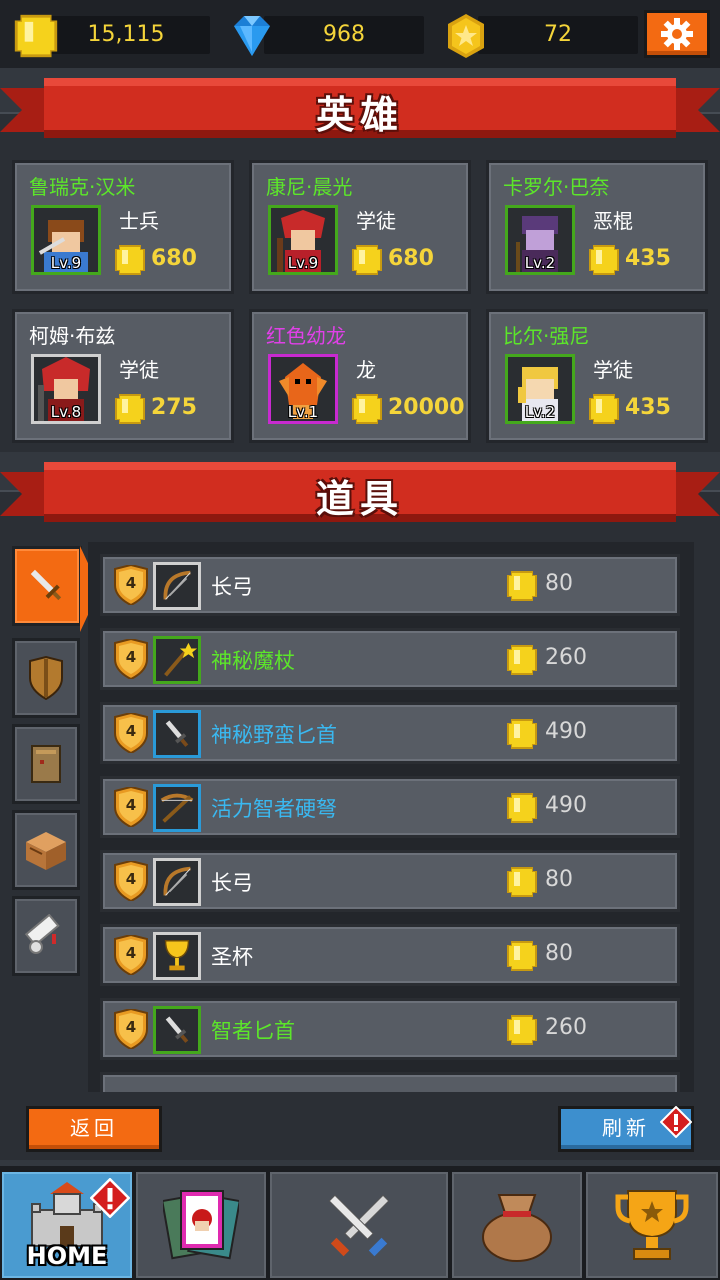 The height and width of the screenshot is (1280, 720). Describe the element at coordinates (253, 1031) in the screenshot. I see `item-name: 智者匕首` at that location.